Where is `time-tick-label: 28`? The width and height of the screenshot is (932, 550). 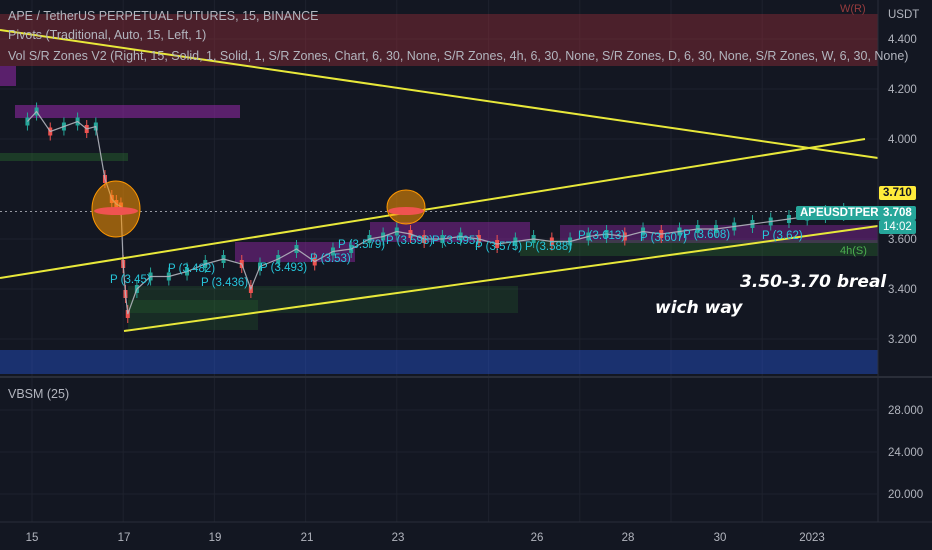
time-tick-label: 28 is located at coordinates (628, 538).